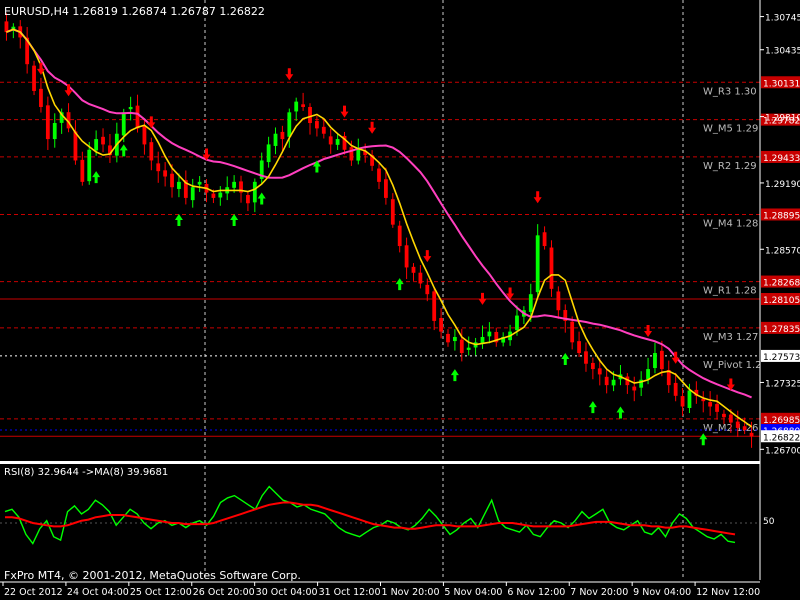 The image size is (800, 600). What do you see at coordinates (769, 522) in the screenshot?
I see `rsi-tick-50: 50` at bounding box center [769, 522].